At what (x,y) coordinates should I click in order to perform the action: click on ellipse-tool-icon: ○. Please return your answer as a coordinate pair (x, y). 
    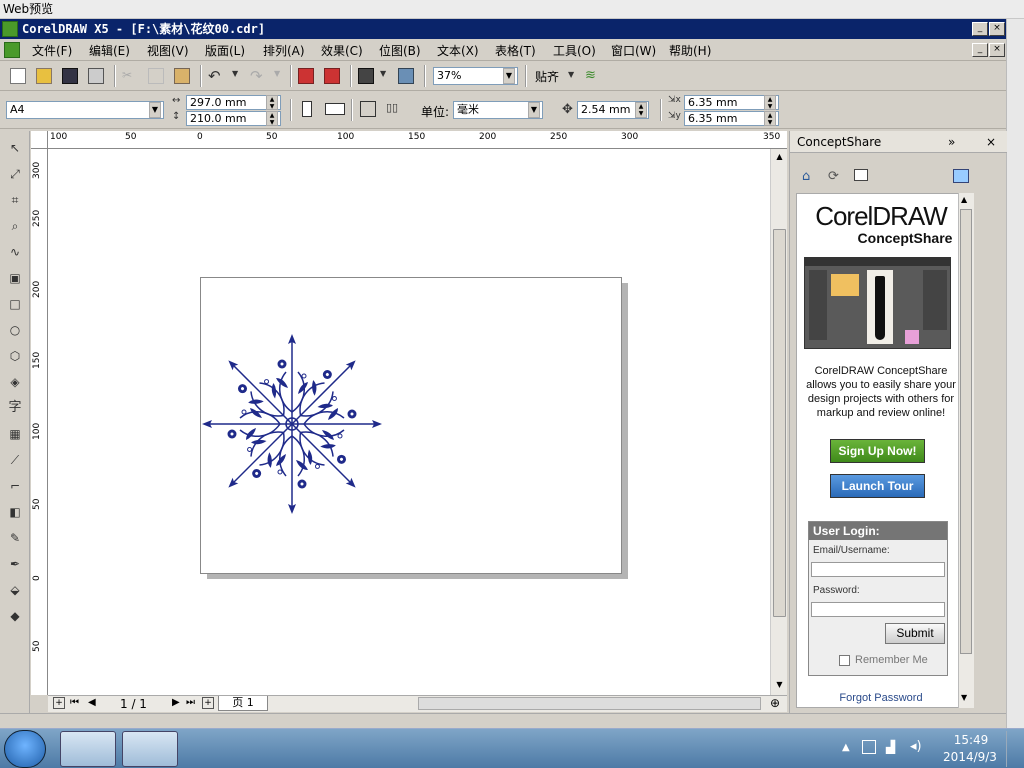
    Looking at the image, I should click on (15, 330).